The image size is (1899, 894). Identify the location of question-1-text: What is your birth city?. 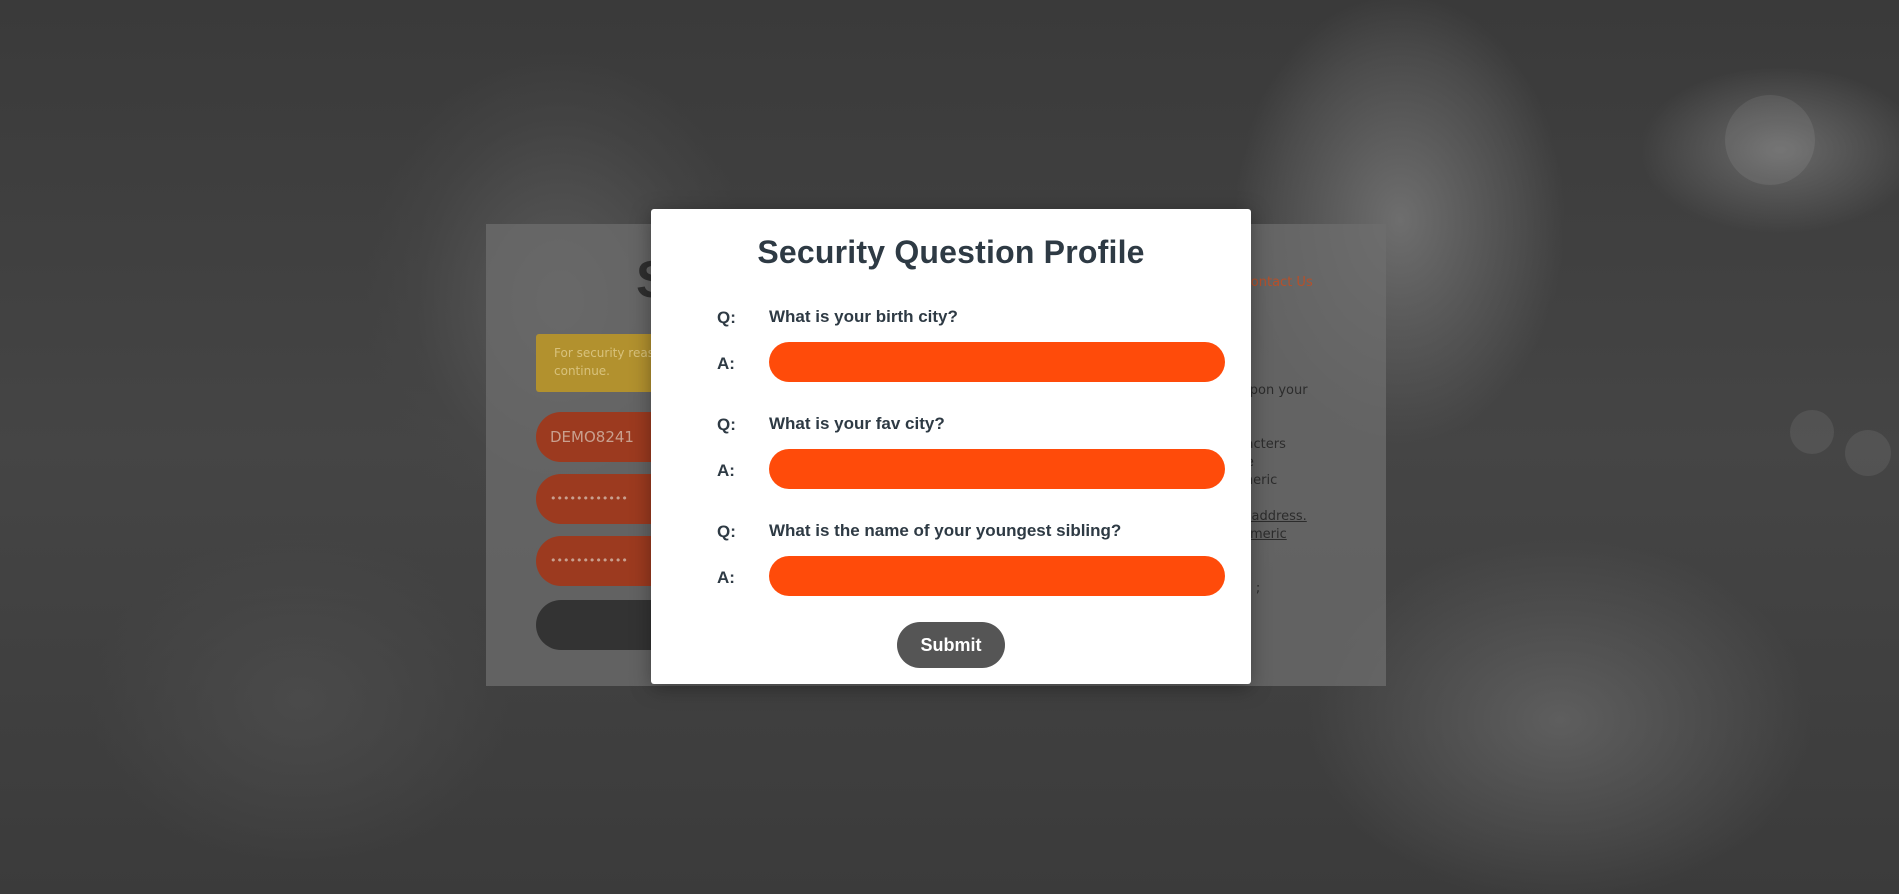
(863, 316).